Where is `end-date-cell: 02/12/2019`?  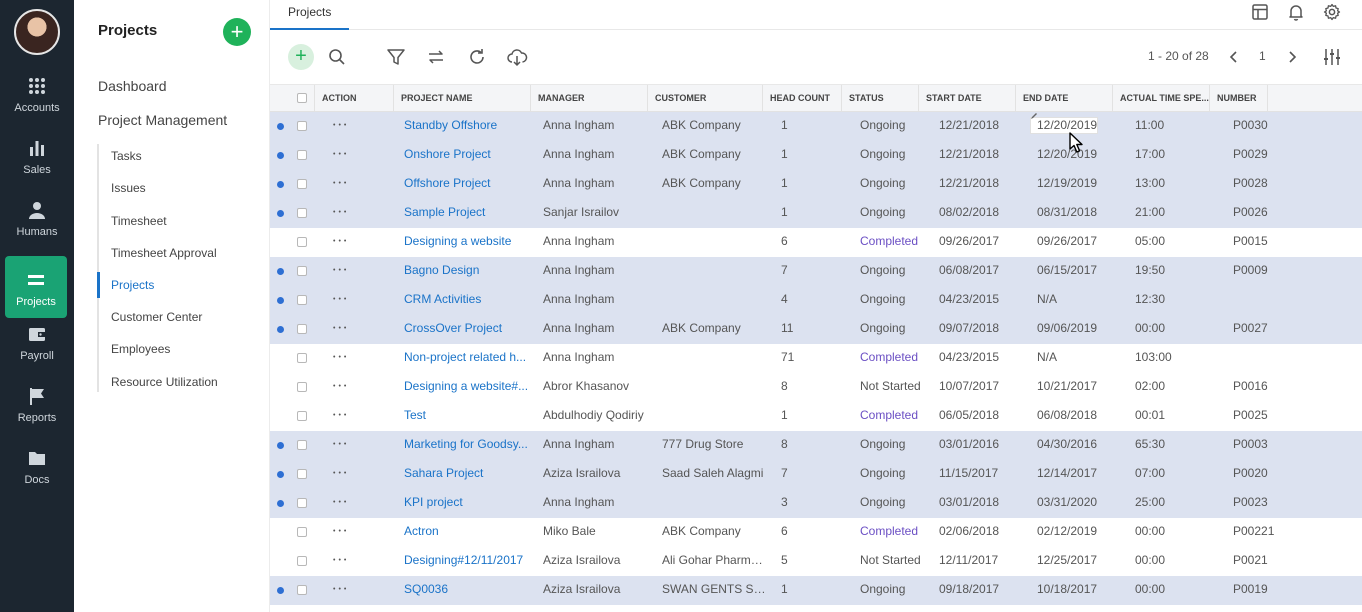
end-date-cell: 02/12/2019 is located at coordinates (1077, 532).